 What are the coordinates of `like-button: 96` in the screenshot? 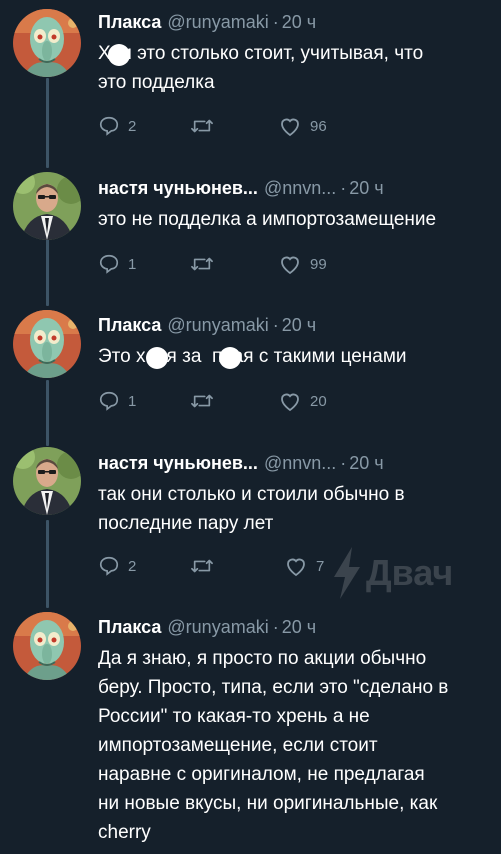 It's located at (302, 126).